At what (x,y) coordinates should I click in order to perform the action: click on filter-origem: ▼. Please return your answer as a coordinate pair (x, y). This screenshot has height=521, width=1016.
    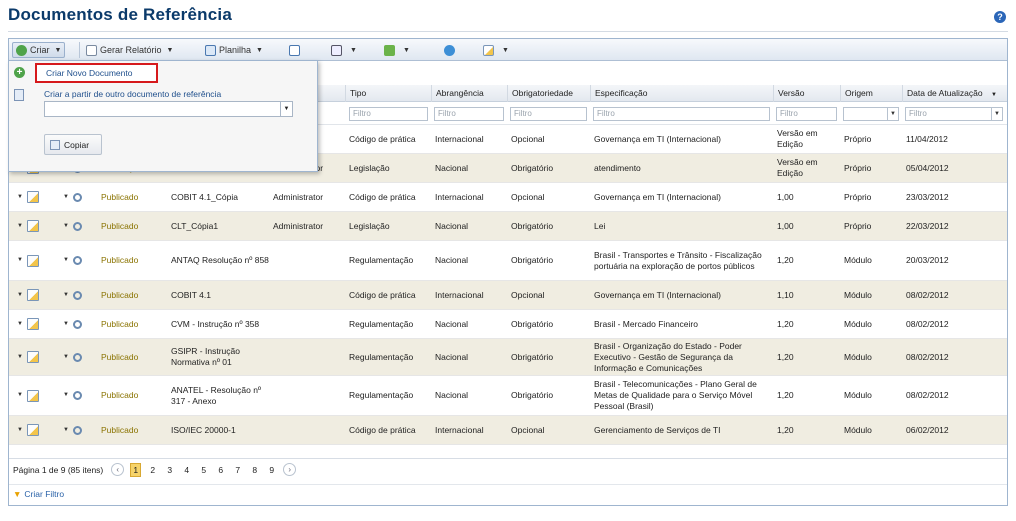
    Looking at the image, I should click on (871, 114).